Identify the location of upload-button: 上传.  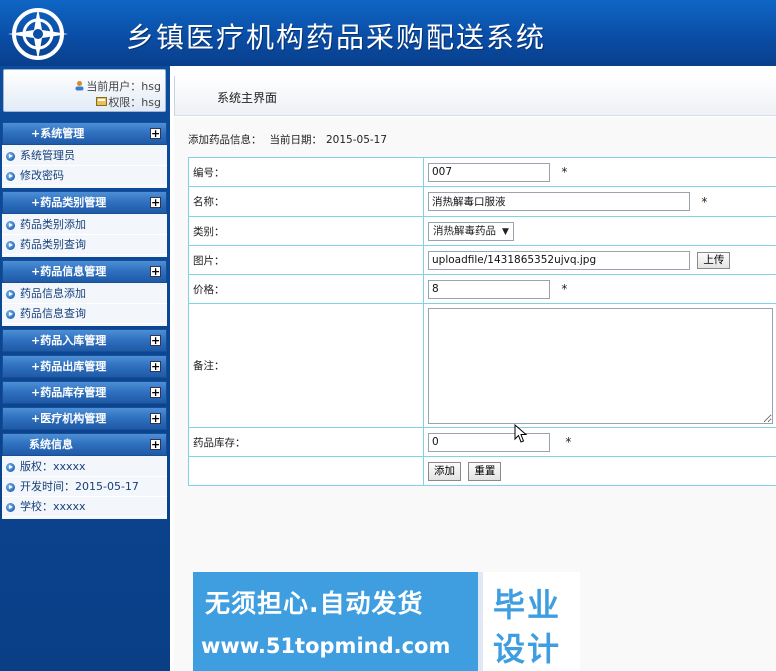
(714, 260).